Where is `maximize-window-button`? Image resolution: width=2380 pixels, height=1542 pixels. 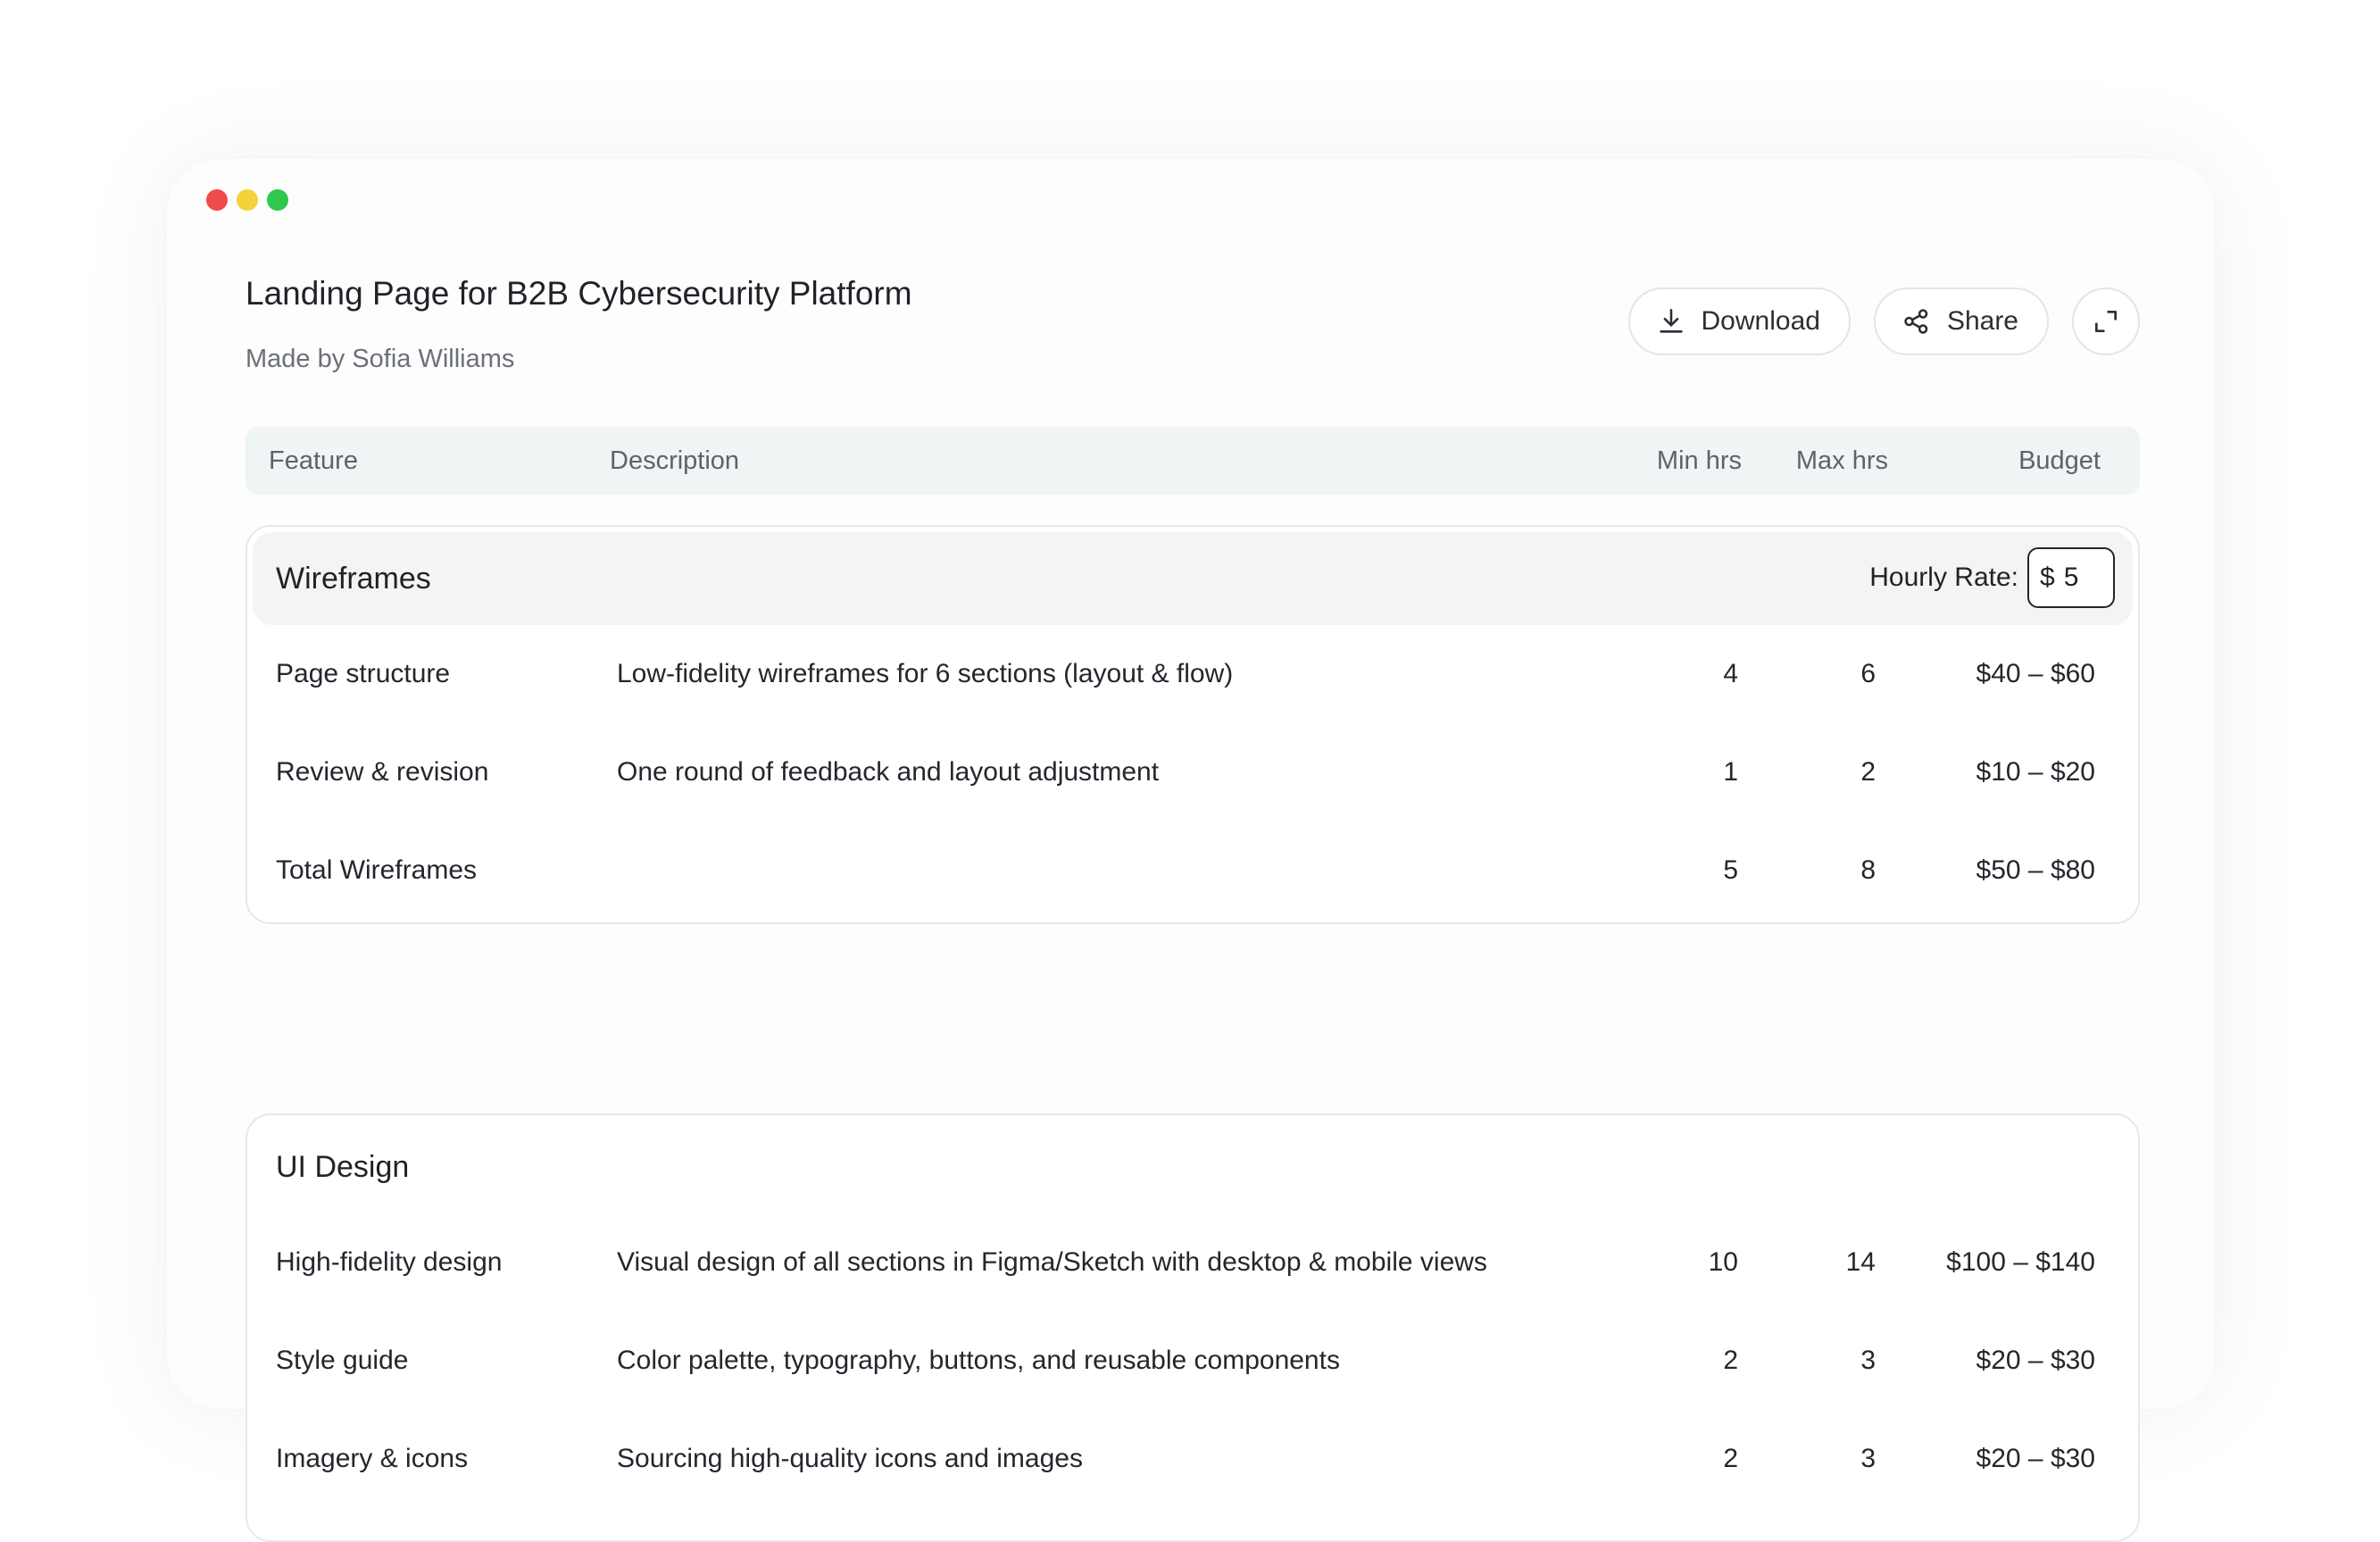
maximize-window-button is located at coordinates (277, 200).